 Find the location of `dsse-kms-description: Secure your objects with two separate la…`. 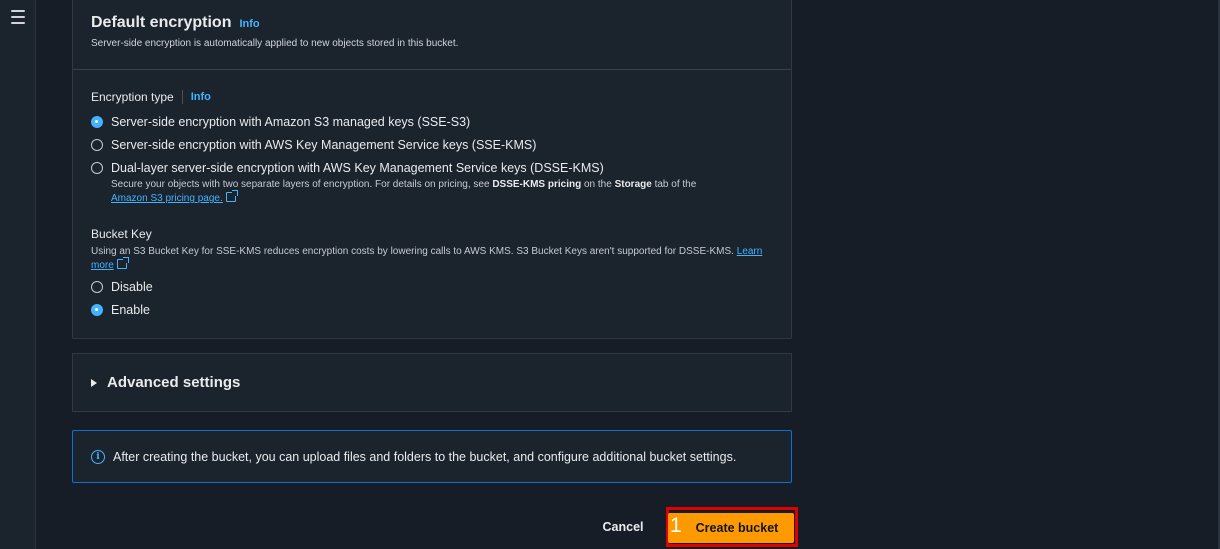

dsse-kms-description: Secure your objects with two separate la… is located at coordinates (441, 192).